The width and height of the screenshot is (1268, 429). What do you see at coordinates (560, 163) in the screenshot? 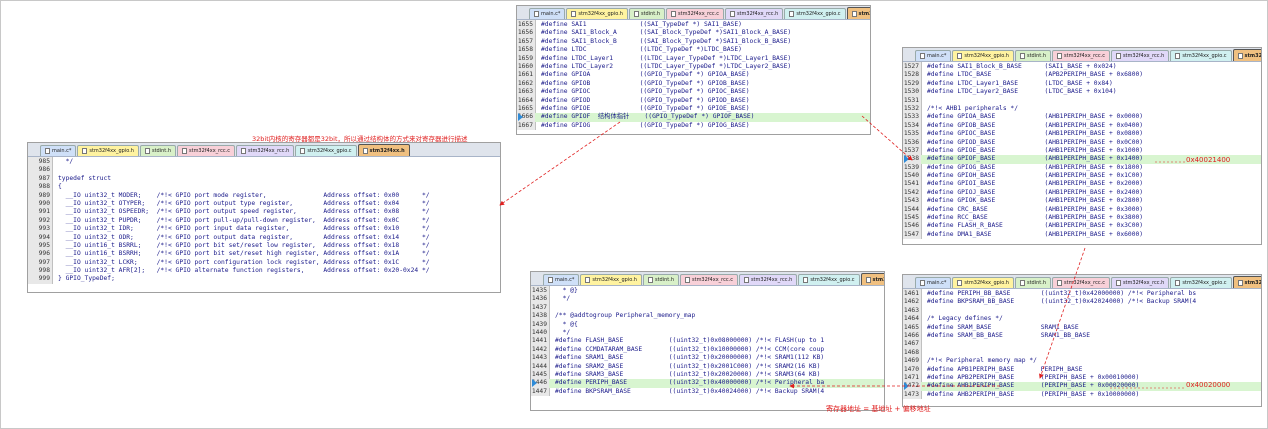
I see `arrow-gpiof-to-struct` at bounding box center [560, 163].